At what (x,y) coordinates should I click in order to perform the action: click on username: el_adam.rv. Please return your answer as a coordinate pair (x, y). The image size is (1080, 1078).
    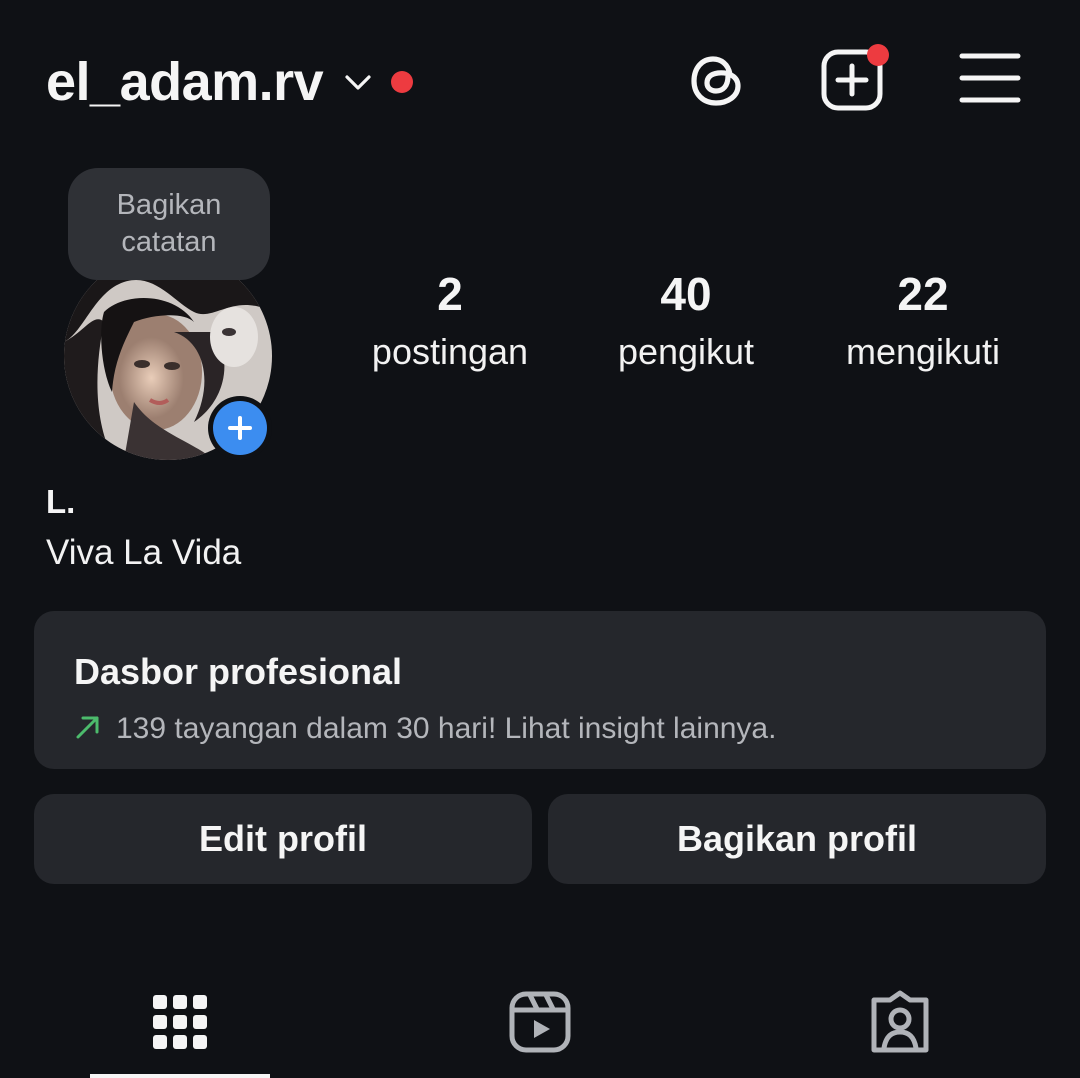
    Looking at the image, I should click on (185, 82).